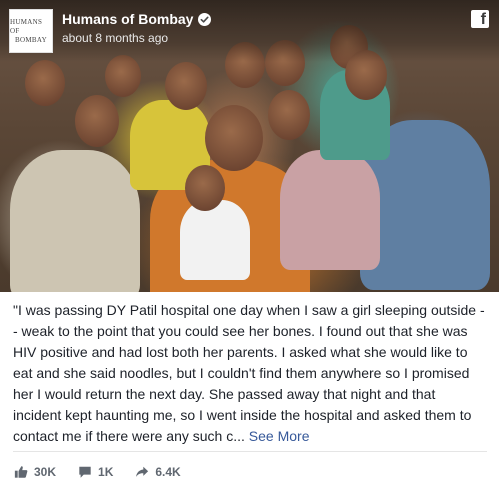 Image resolution: width=499 pixels, height=494 pixels. Describe the element at coordinates (85, 472) in the screenshot. I see `comment-icon` at that location.